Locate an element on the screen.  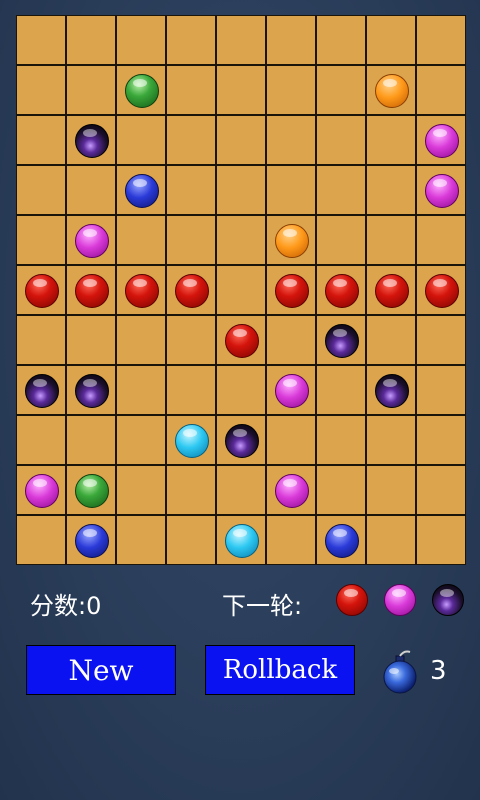
bomb-icon is located at coordinates (400, 672).